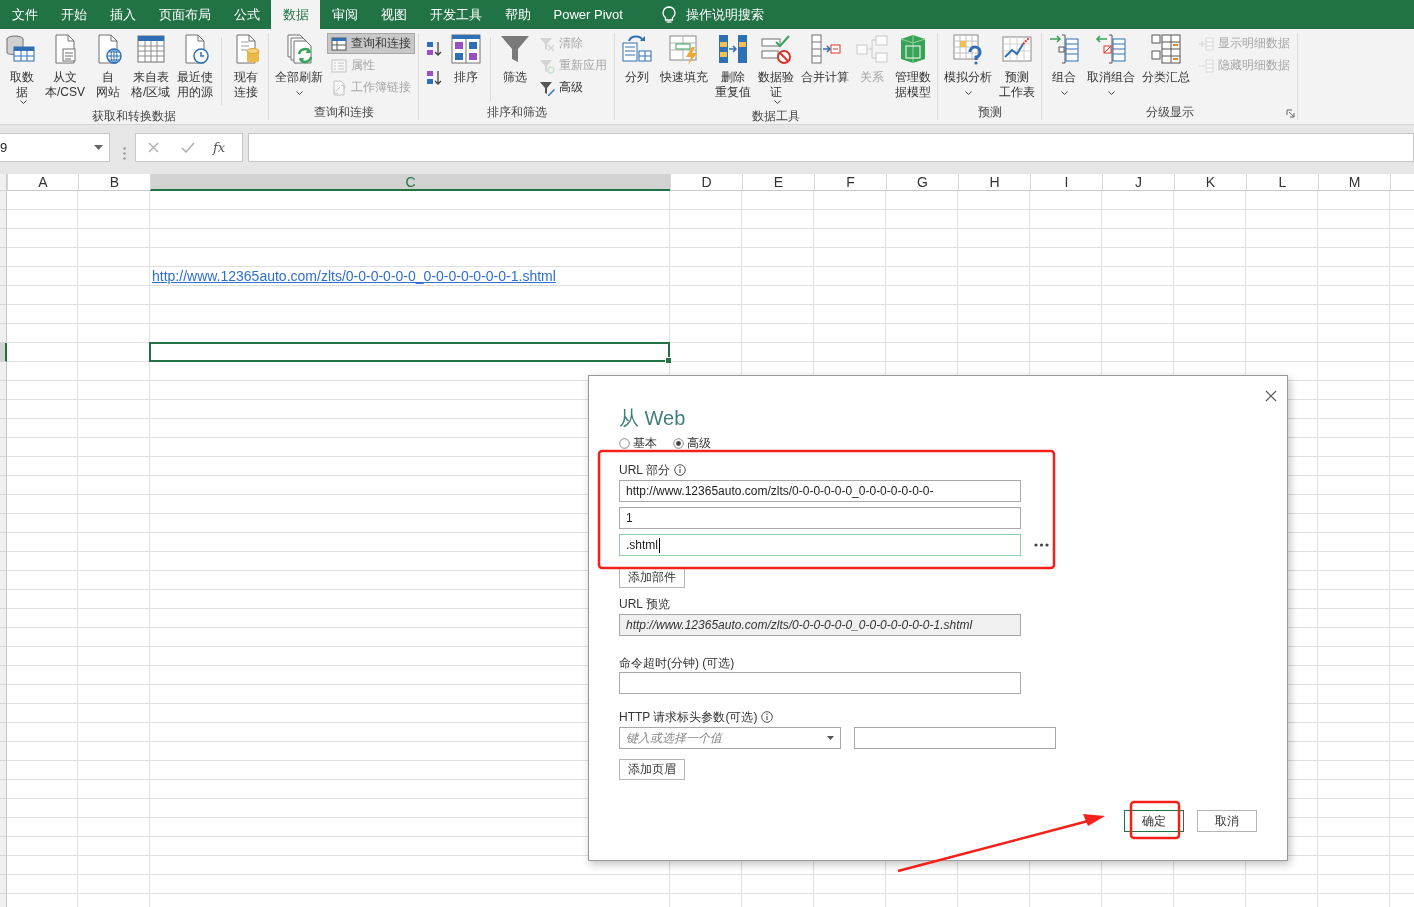 Image resolution: width=1414 pixels, height=907 pixels. Describe the element at coordinates (776, 71) in the screenshot. I see `ribbon-button: 数据验证` at that location.